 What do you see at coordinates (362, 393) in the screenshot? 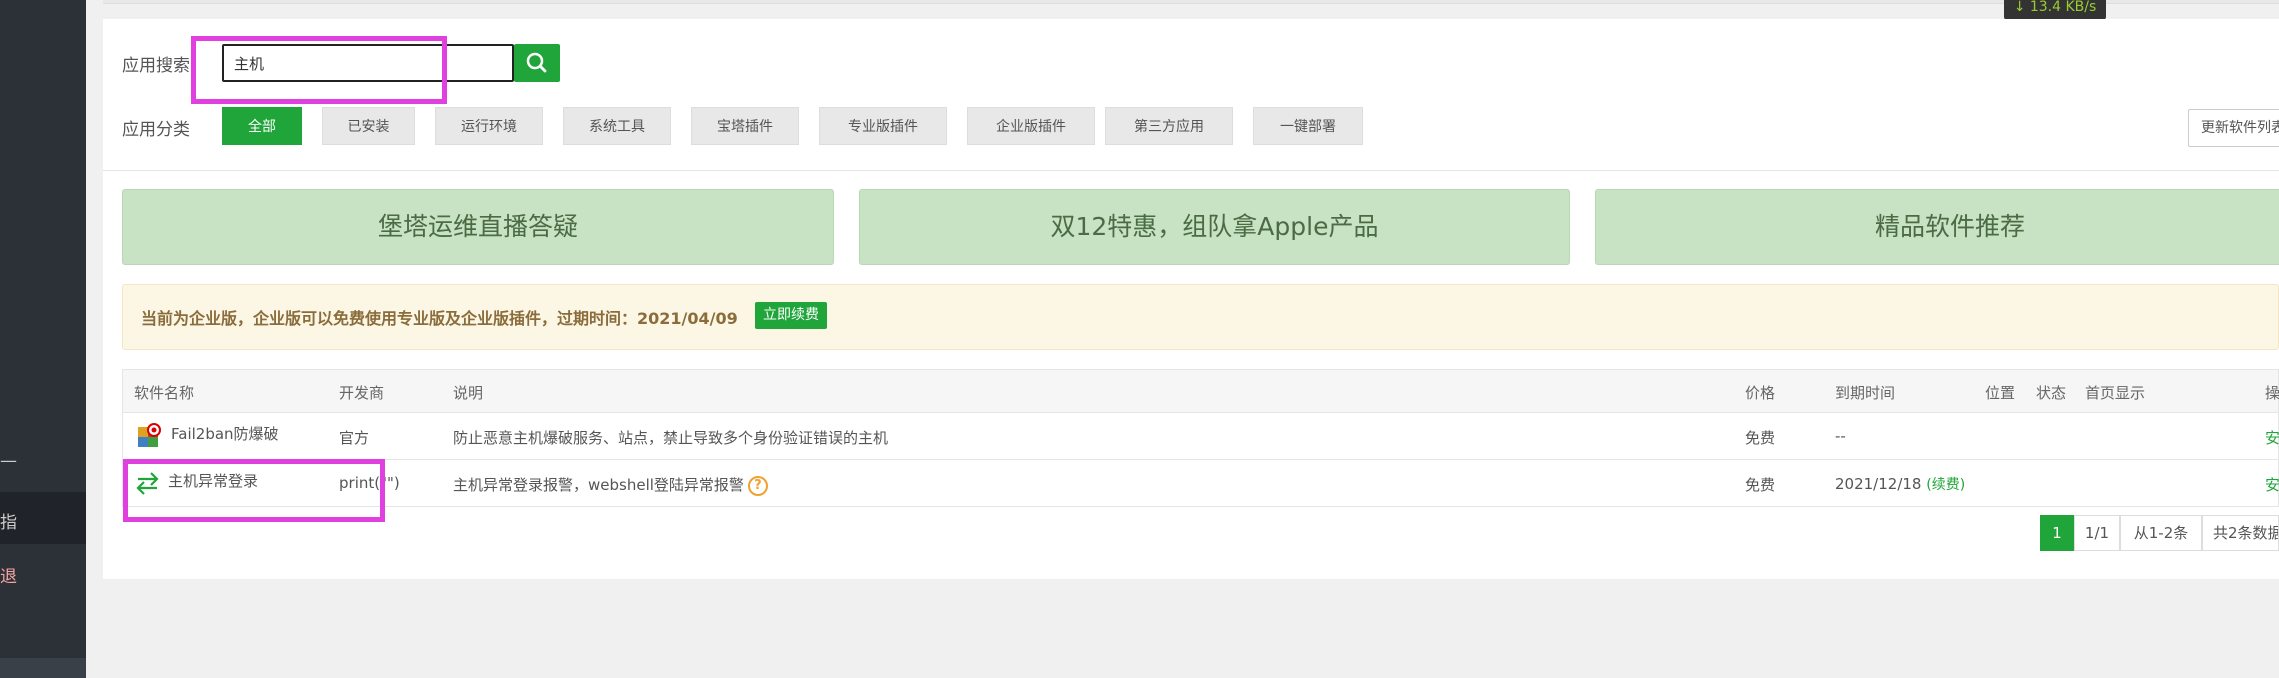
I see `header-developer: 开发商` at bounding box center [362, 393].